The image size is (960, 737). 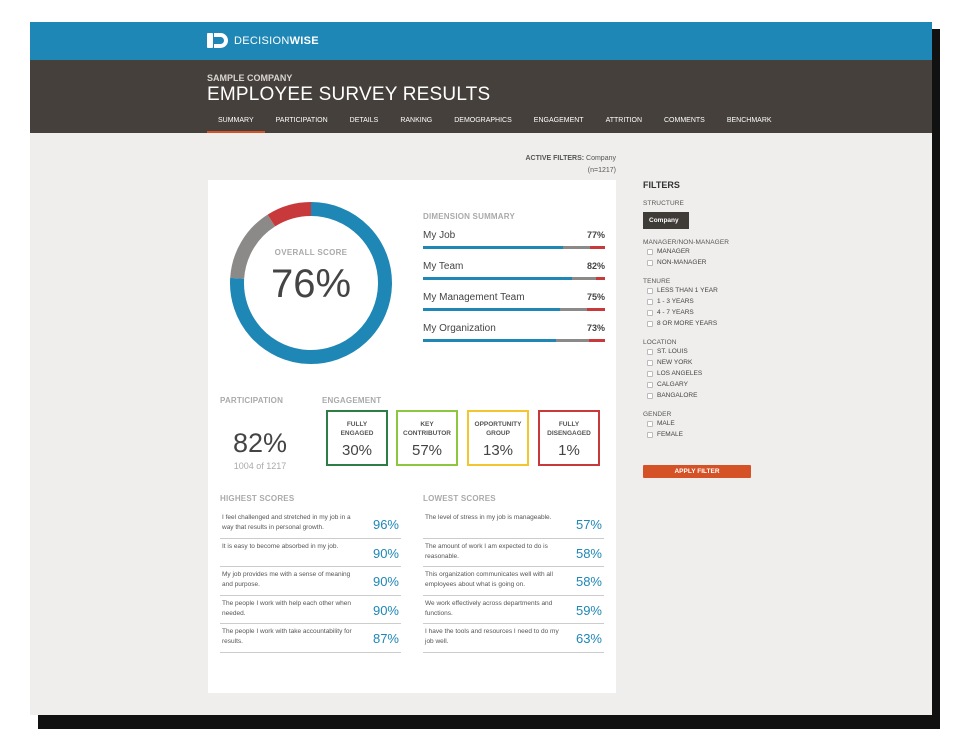 I want to click on active-filters: ACTIVE FILTERS: Company (n=1217), so click(x=570, y=164).